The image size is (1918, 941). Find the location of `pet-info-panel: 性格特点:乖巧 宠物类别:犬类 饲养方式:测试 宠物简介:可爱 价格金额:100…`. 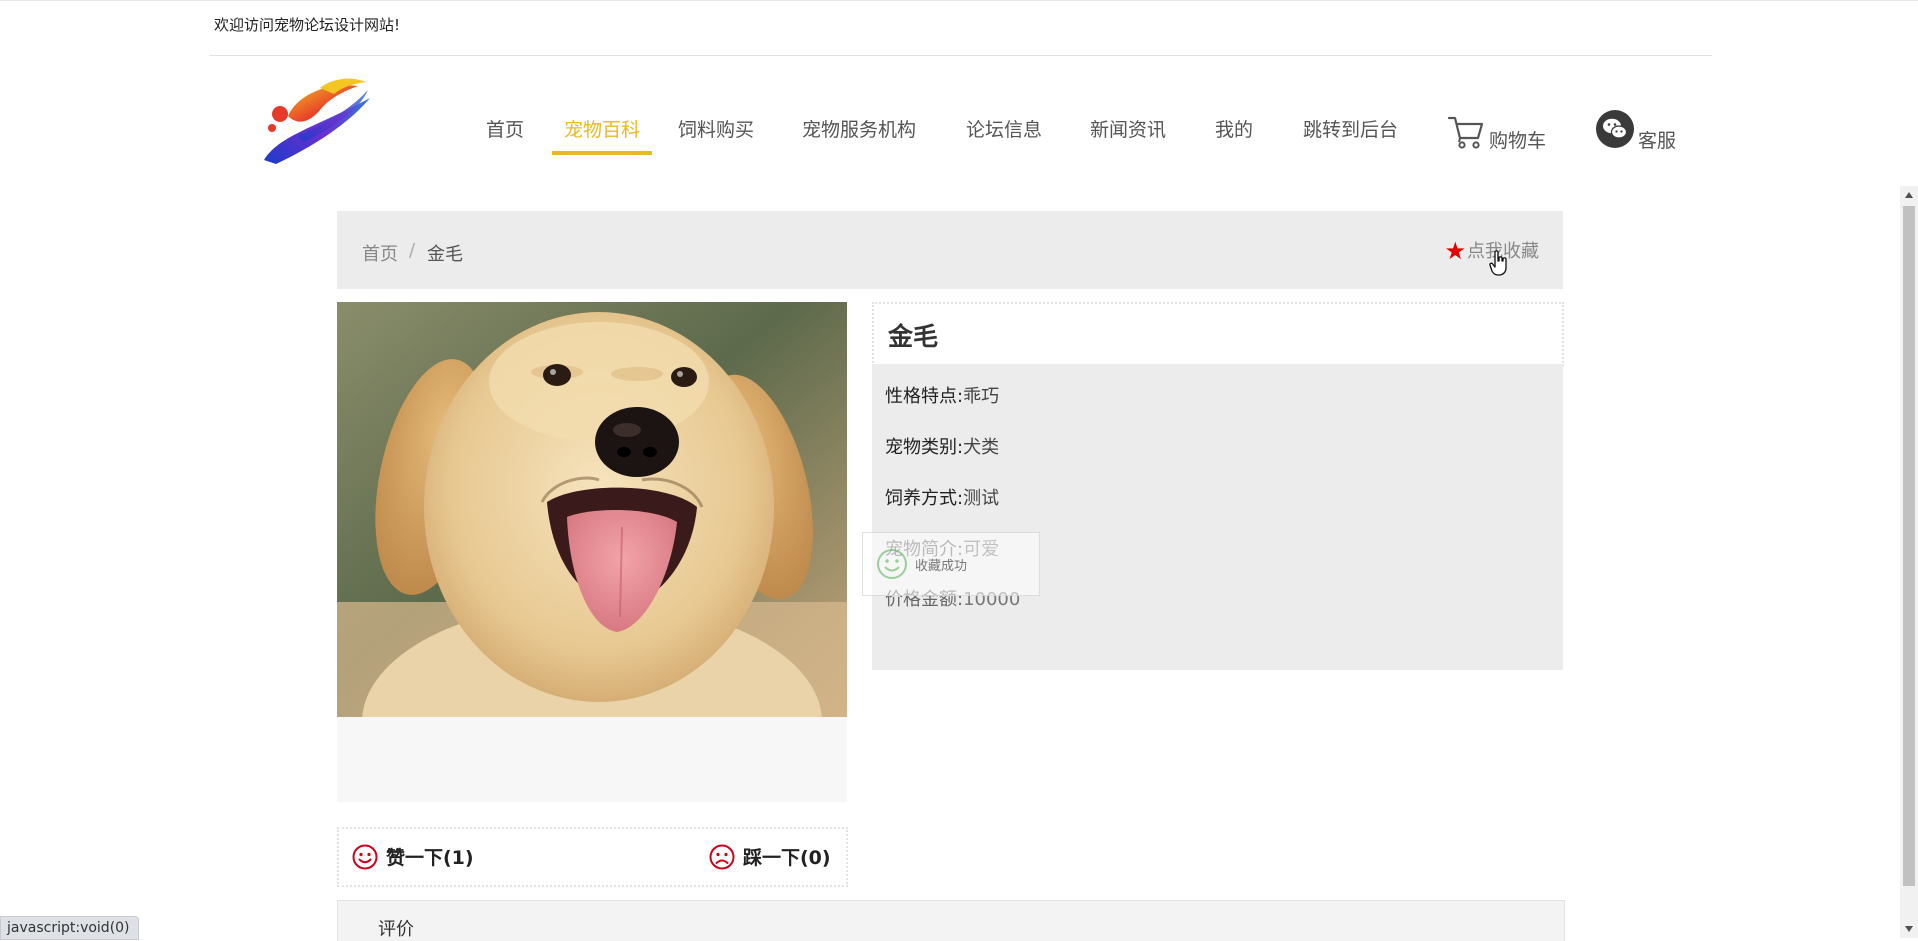

pet-info-panel: 性格特点:乖巧 宠物类别:犬类 饲养方式:测试 宠物简介:可爱 价格金额:100… is located at coordinates (1217, 517).